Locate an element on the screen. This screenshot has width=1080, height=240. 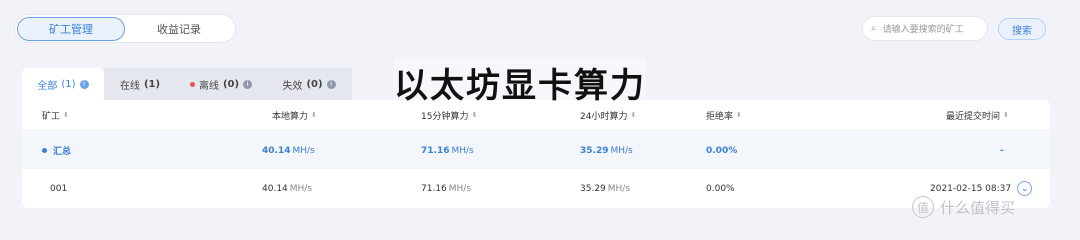
summary-15m: 71.16 MH/s is located at coordinates (447, 150).